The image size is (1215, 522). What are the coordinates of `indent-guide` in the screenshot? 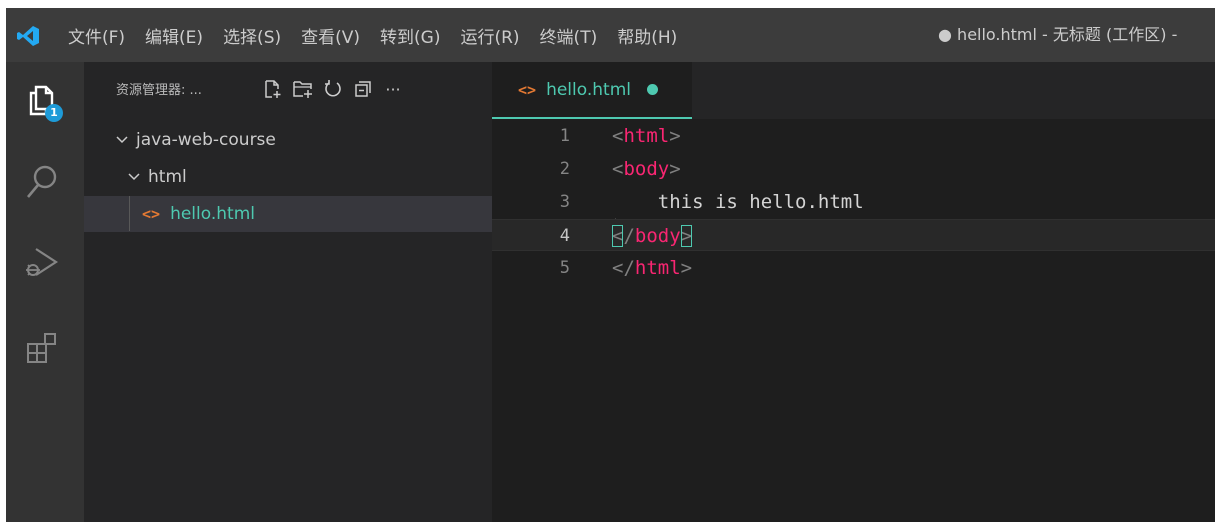 It's located at (129, 213).